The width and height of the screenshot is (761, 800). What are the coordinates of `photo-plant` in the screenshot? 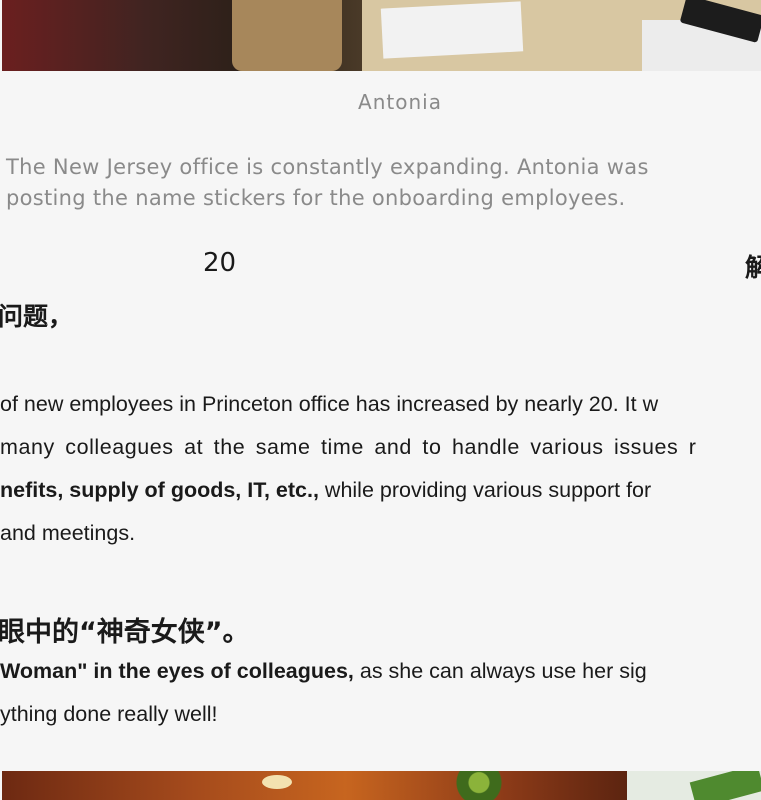 It's located at (487, 785).